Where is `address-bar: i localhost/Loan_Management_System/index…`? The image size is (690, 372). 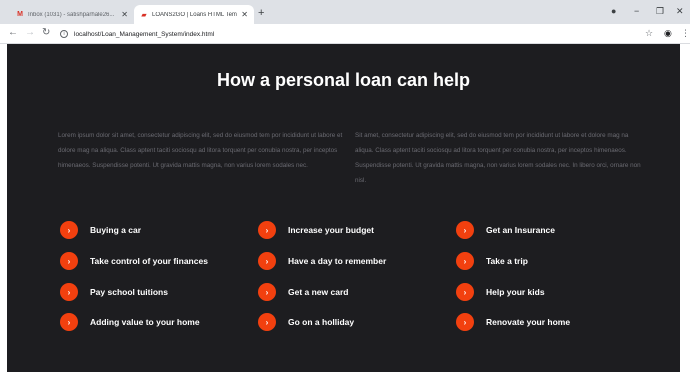 address-bar: i localhost/Loan_Management_System/index… is located at coordinates (349, 34).